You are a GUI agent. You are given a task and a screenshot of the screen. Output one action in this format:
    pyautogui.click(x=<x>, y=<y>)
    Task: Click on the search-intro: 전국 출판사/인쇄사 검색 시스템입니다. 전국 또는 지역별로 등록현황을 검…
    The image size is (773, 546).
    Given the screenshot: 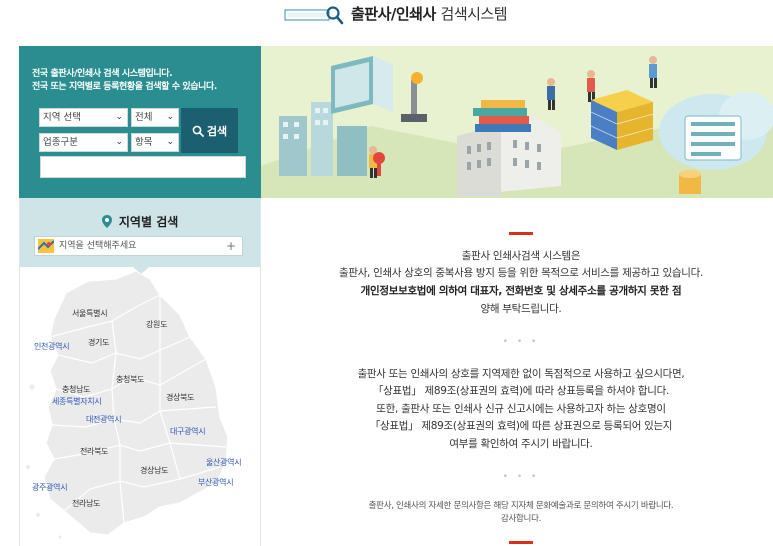 What is the action you would take?
    pyautogui.click(x=124, y=81)
    